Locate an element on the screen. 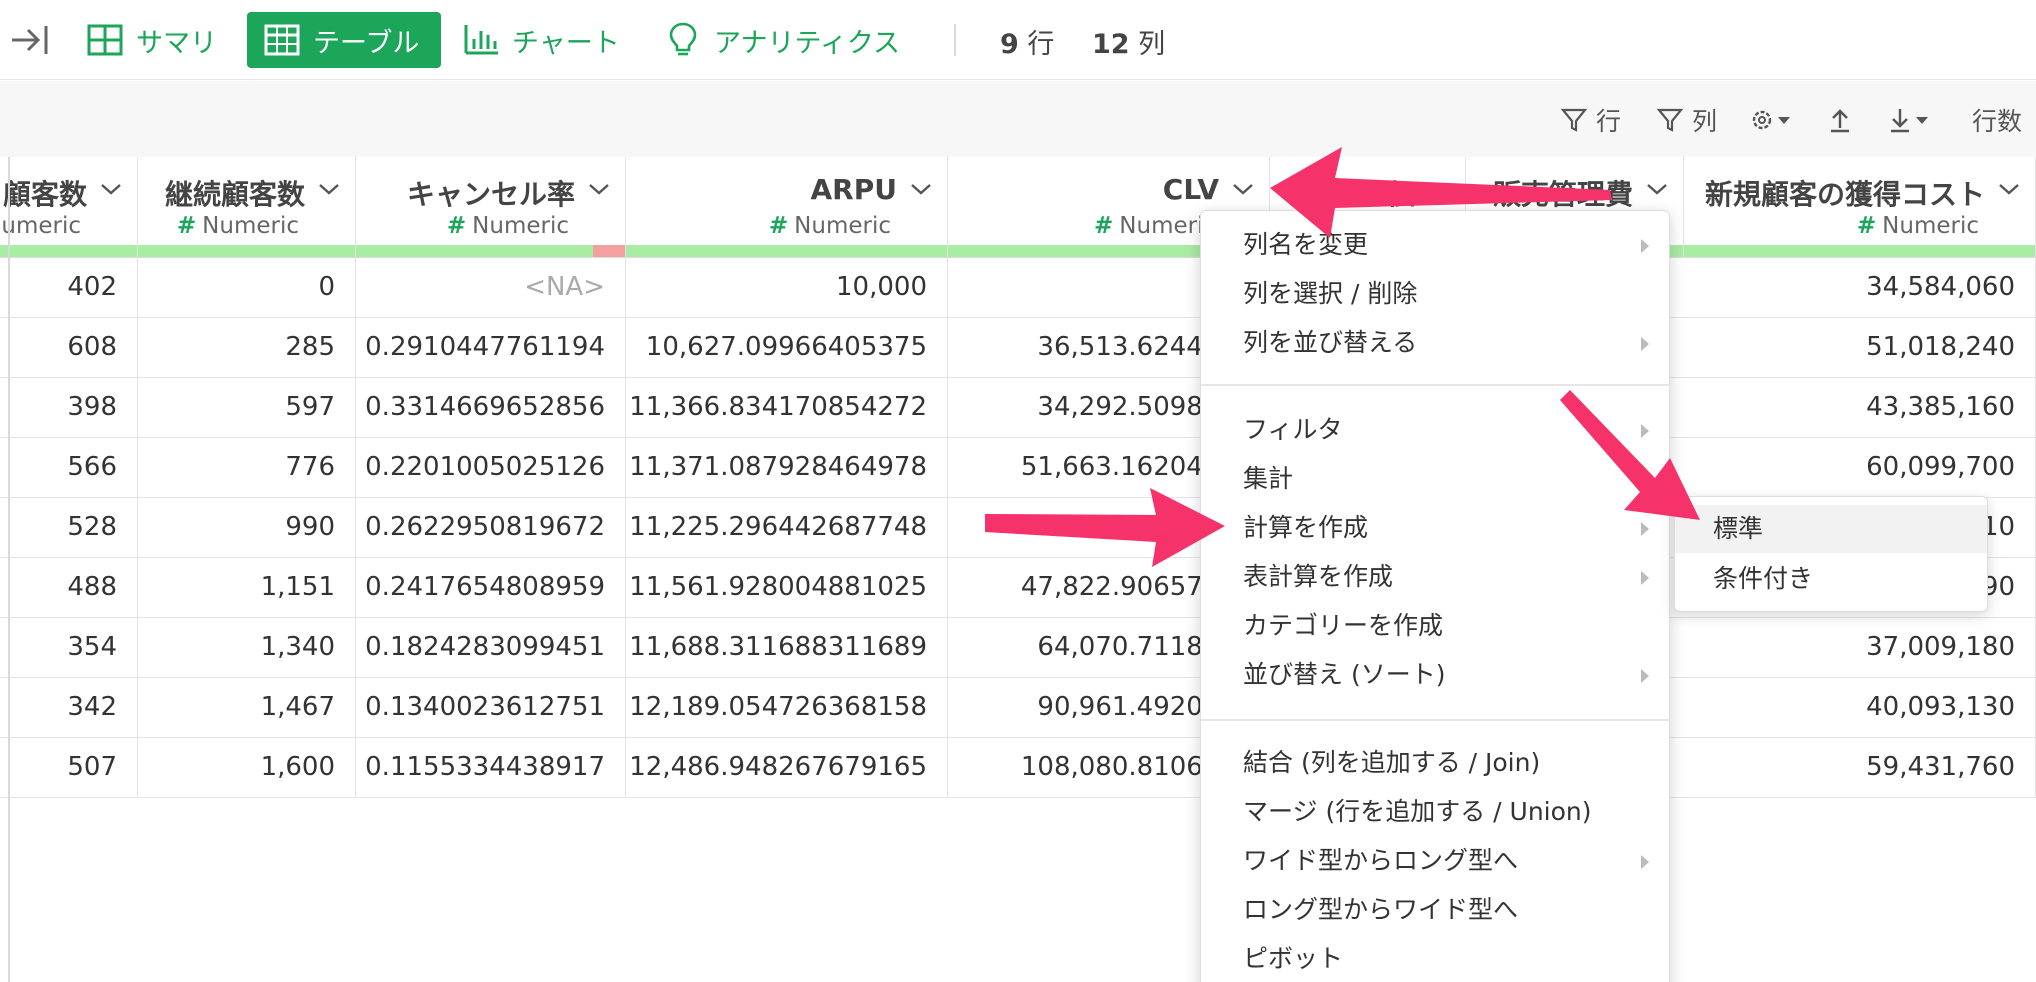 This screenshot has height=982, width=2036. table-cell: 507 is located at coordinates (69, 768).